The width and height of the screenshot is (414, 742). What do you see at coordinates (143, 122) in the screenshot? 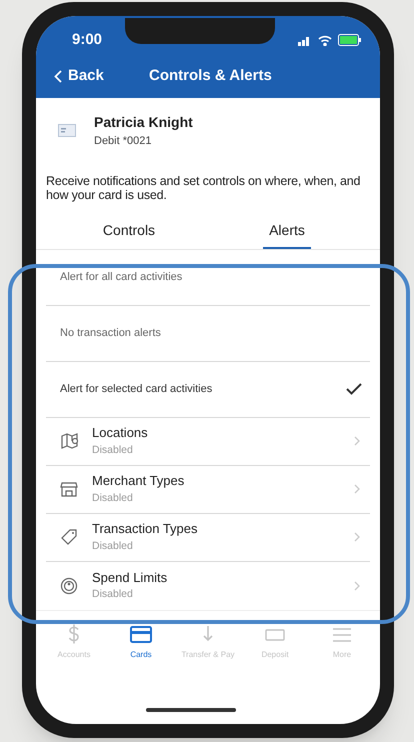
I see `cardholder-name: Patricia Knight` at bounding box center [143, 122].